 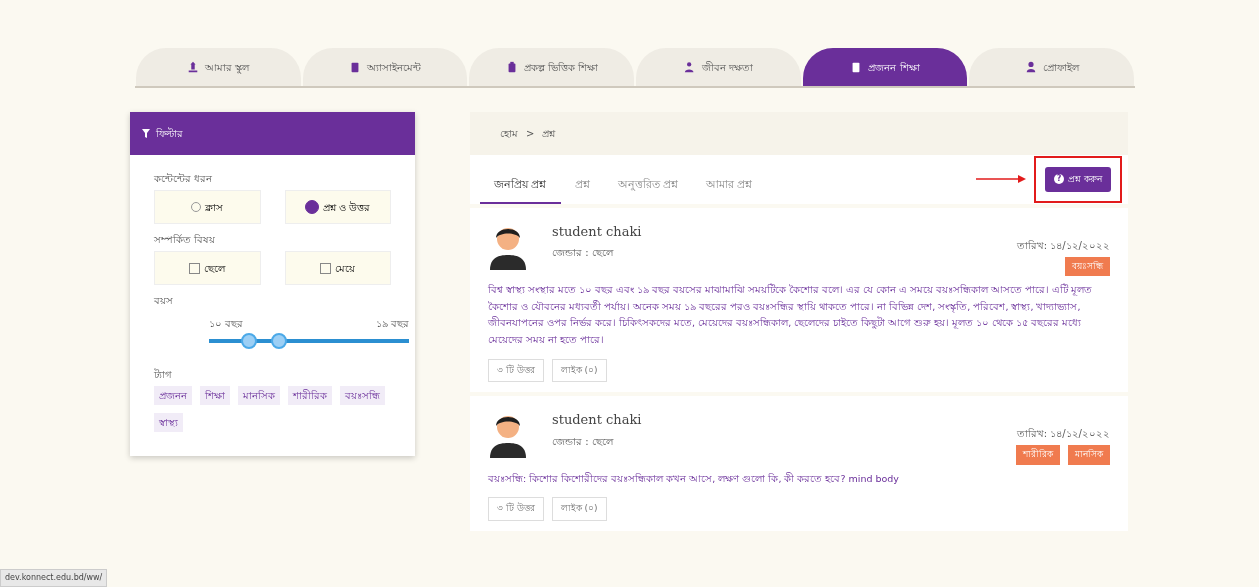 I want to click on question-tab: আমার প্রশ্ন, so click(x=729, y=186).